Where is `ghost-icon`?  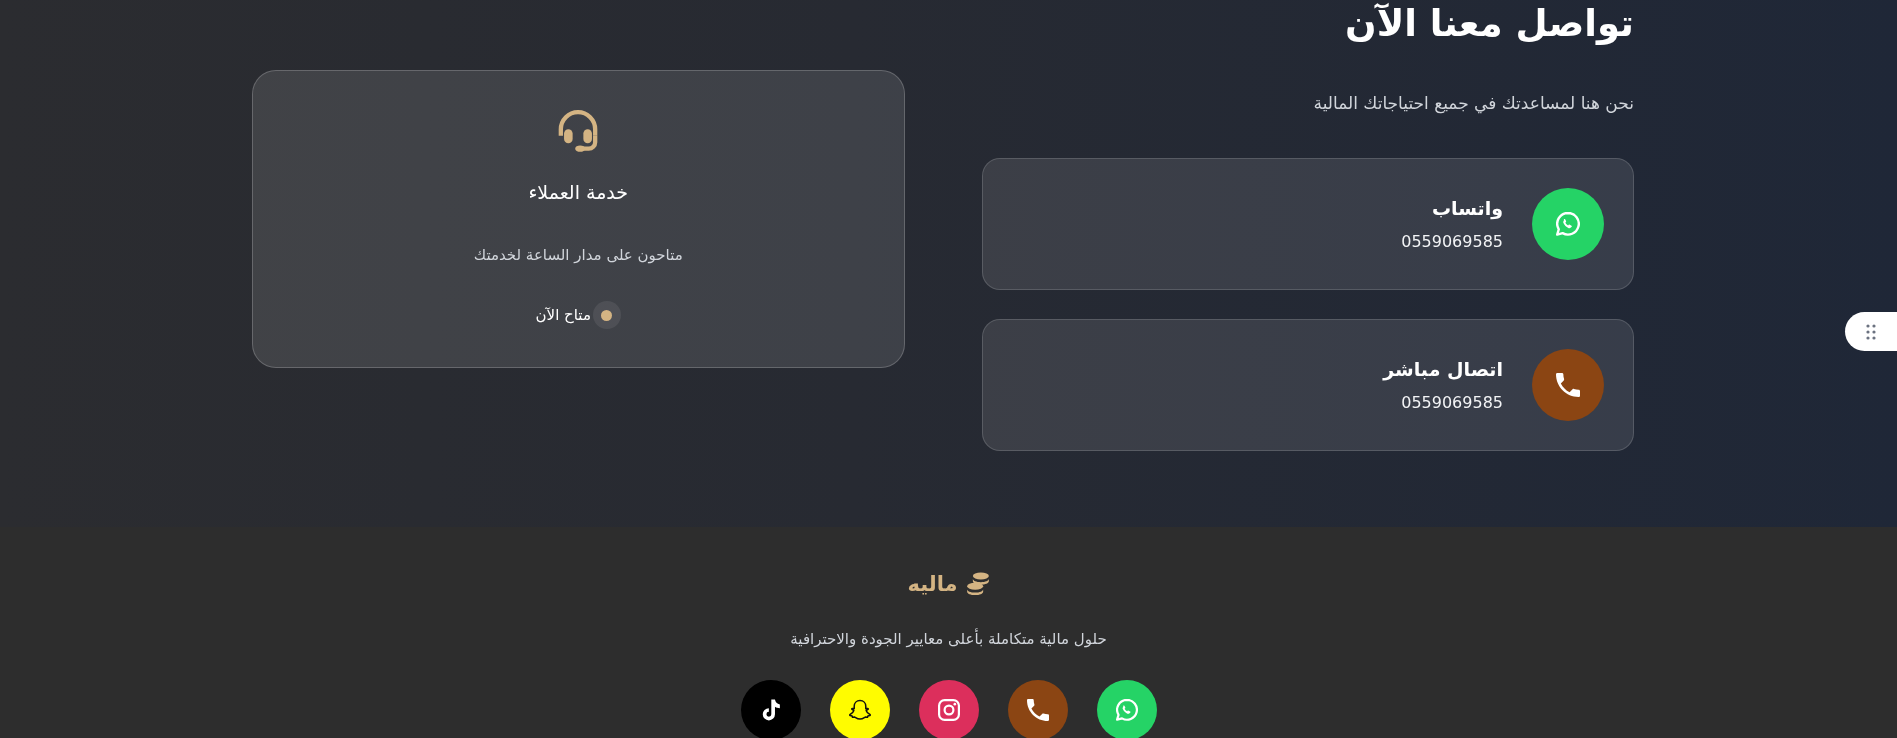 ghost-icon is located at coordinates (859, 710).